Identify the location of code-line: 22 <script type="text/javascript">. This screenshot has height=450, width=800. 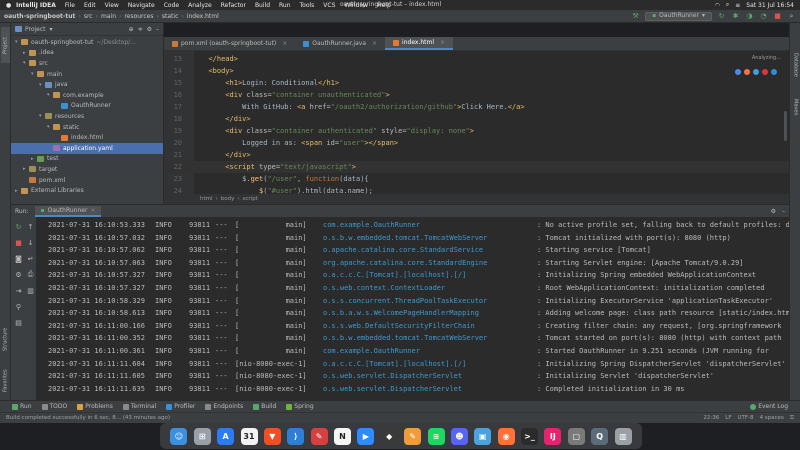
(476, 167).